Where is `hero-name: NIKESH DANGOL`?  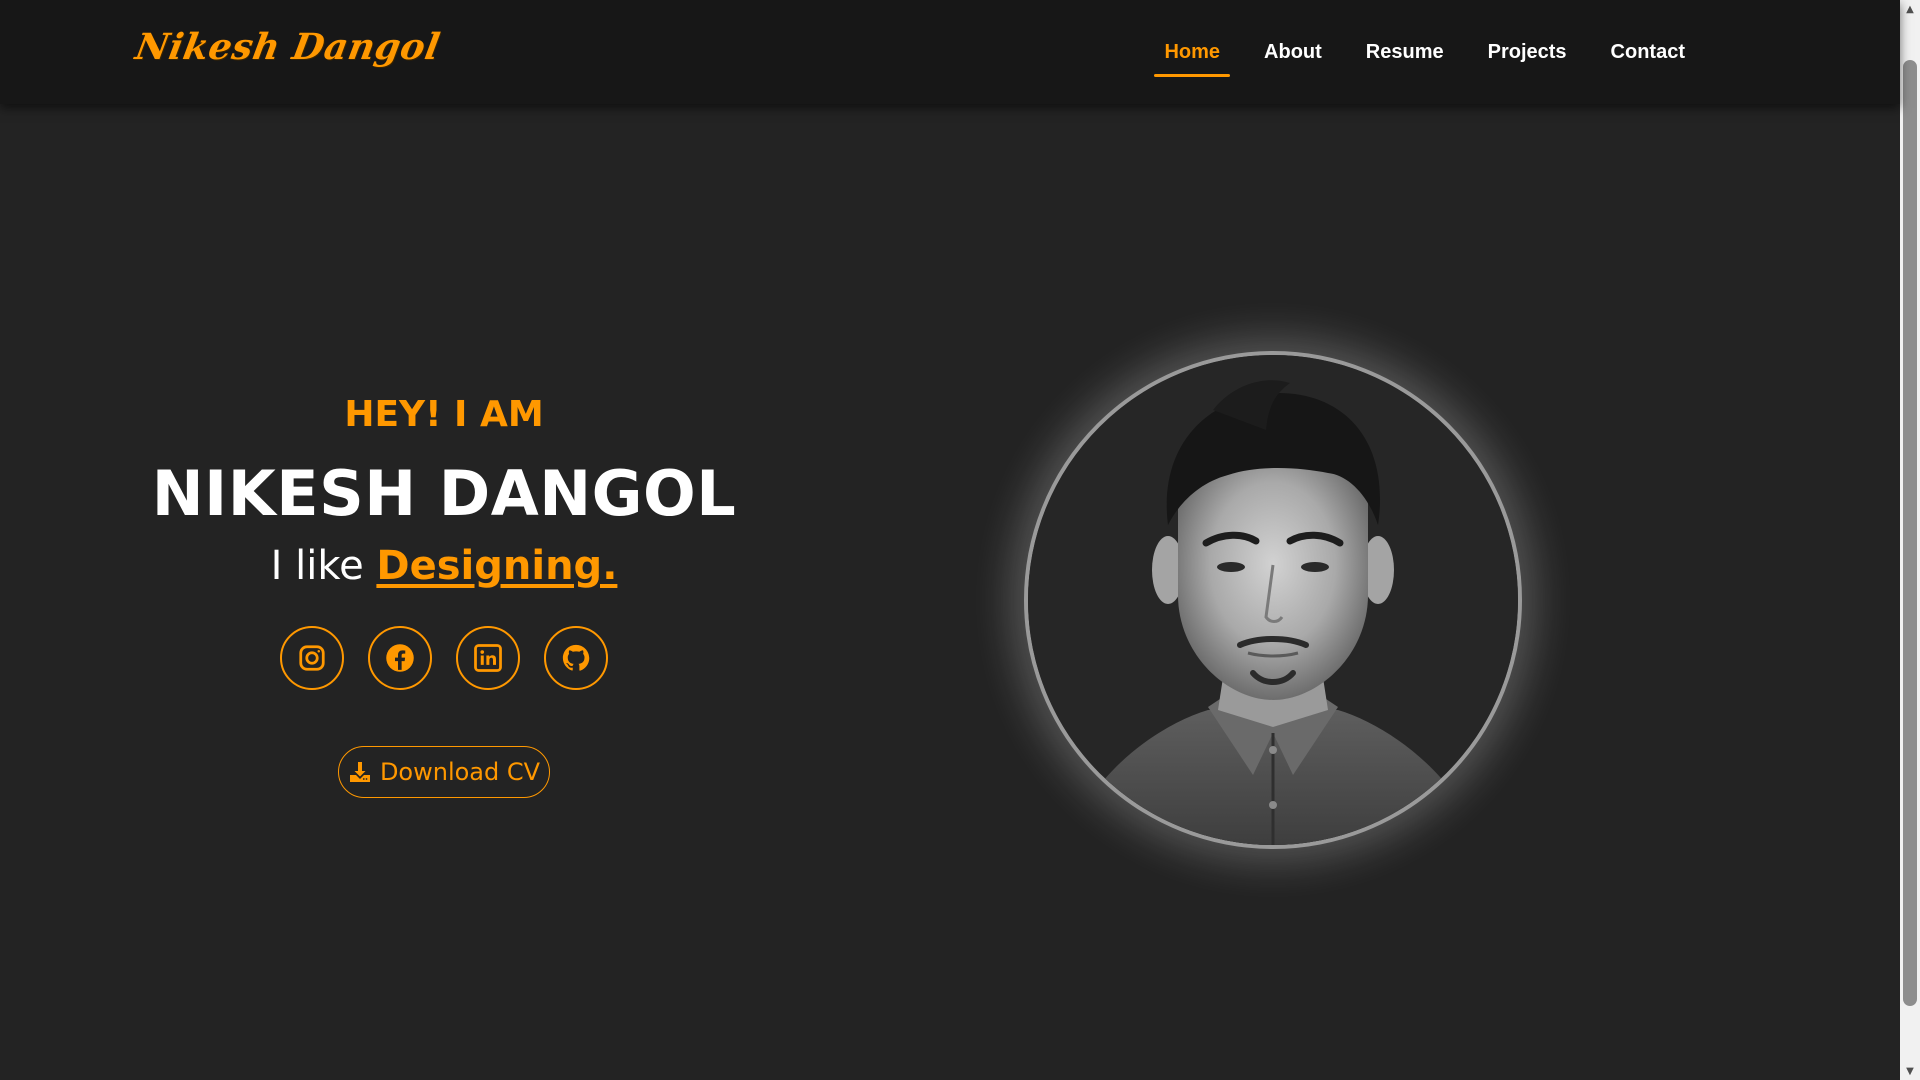
hero-name: NIKESH DANGOL is located at coordinates (444, 493).